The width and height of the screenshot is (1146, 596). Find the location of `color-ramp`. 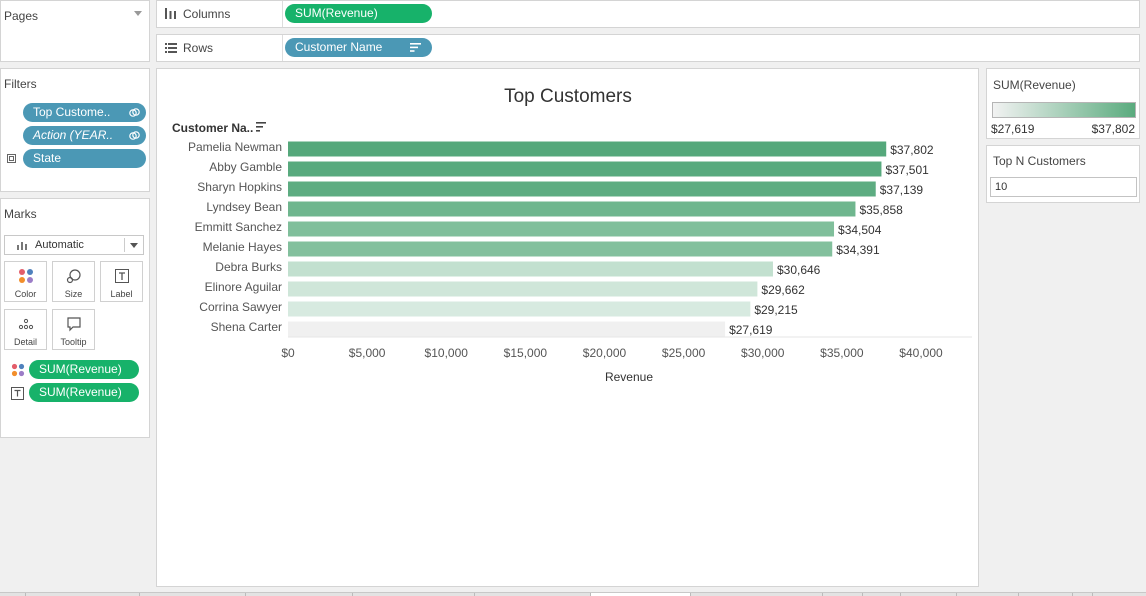

color-ramp is located at coordinates (1064, 110).